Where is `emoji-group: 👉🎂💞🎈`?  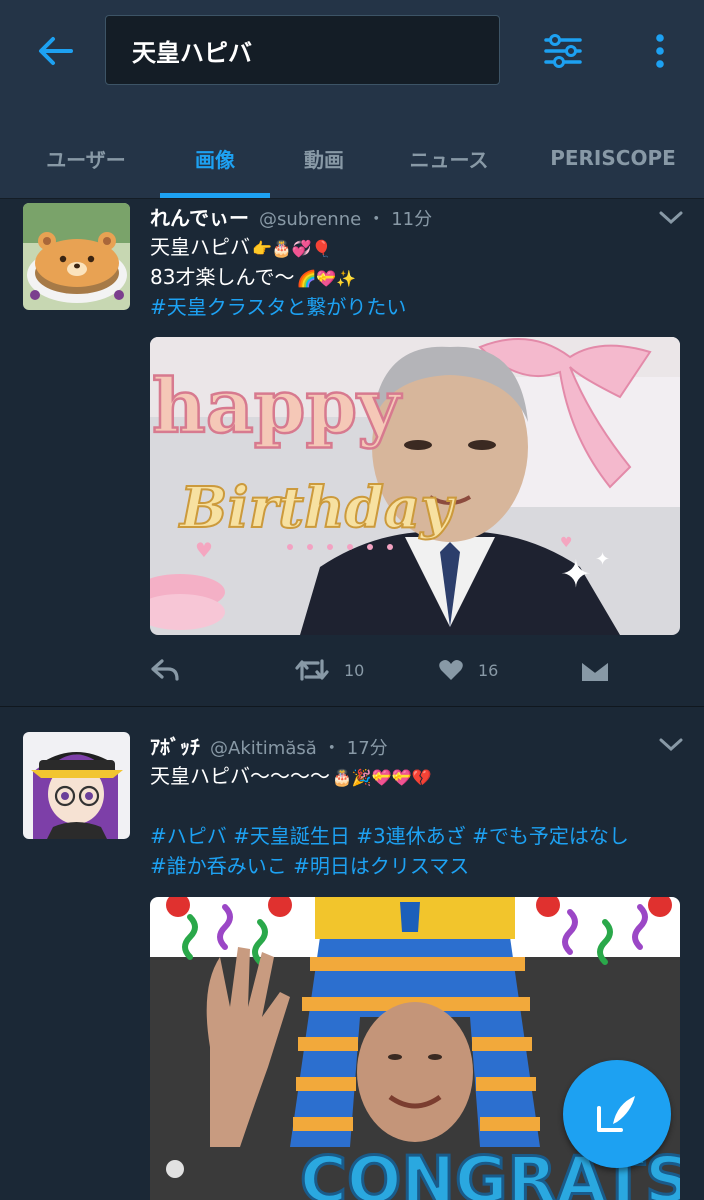
emoji-group: 👉🎂💞🎈 is located at coordinates (292, 248).